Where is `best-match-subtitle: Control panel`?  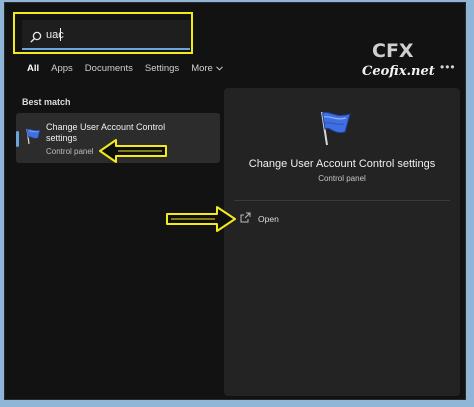
best-match-subtitle: Control panel is located at coordinates (70, 151).